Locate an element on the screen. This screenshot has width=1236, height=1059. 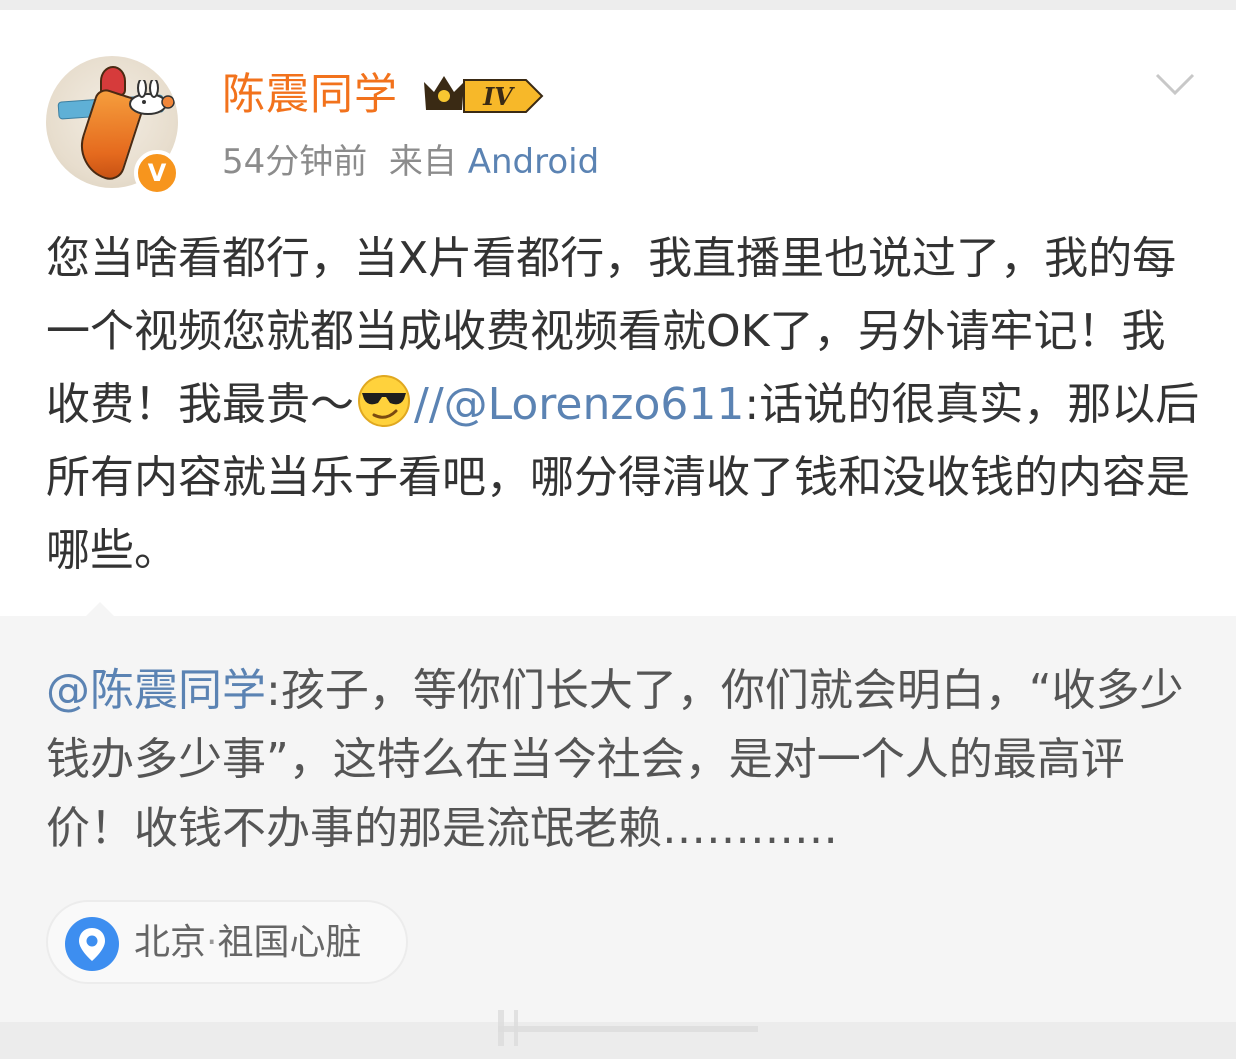
chevron-down-icon is located at coordinates (1175, 84).